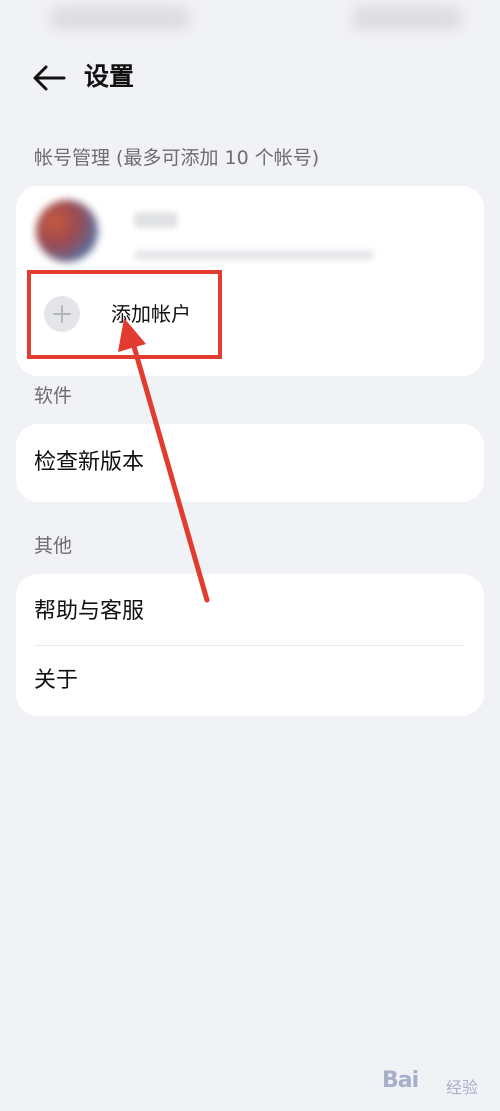 The height and width of the screenshot is (1111, 500). I want to click on account-section-label: 帐号管理 (最多可添加 10 个帐号), so click(177, 158).